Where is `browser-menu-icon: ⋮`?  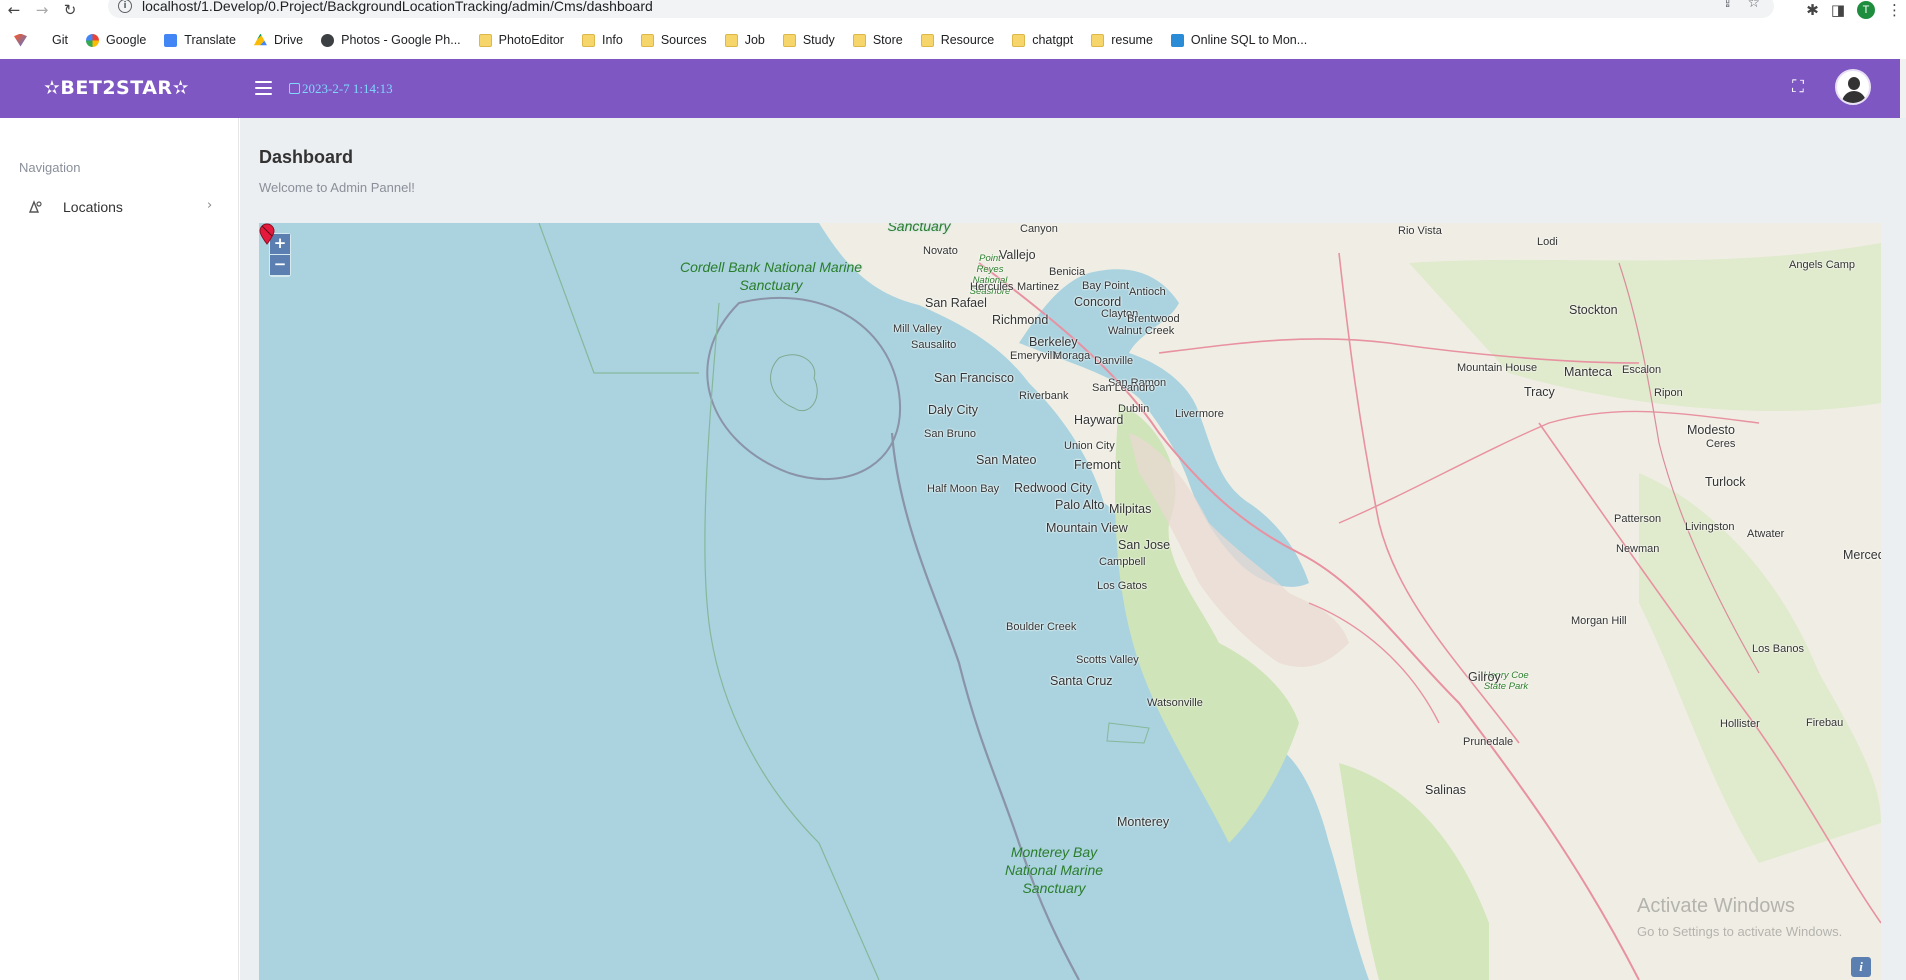 browser-menu-icon: ⋮ is located at coordinates (1894, 10).